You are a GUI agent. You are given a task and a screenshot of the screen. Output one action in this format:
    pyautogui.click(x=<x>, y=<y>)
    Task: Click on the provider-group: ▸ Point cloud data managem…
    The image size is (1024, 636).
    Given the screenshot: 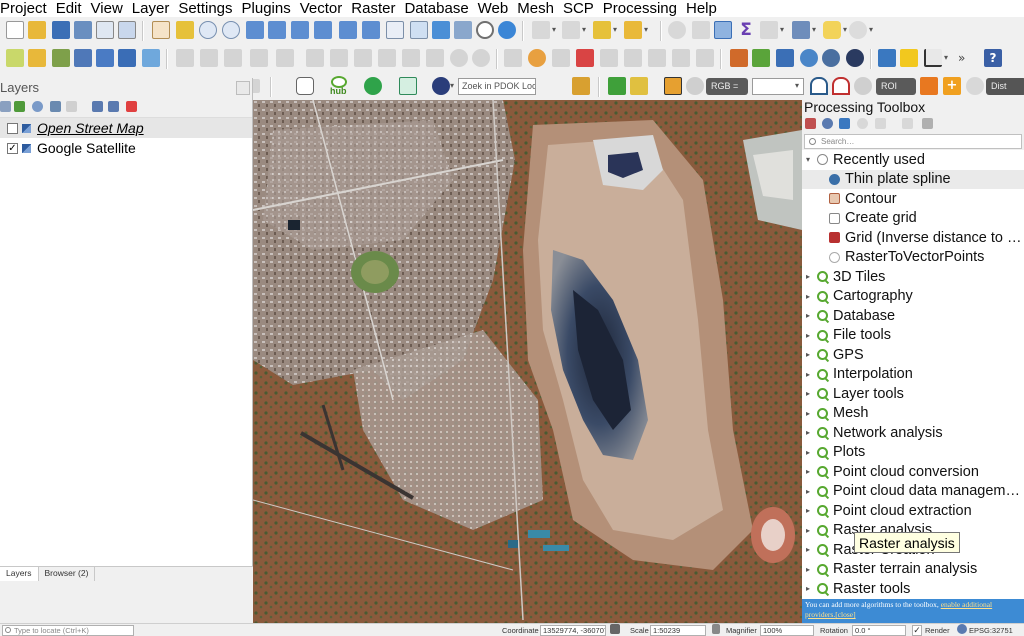 What is the action you would take?
    pyautogui.click(x=913, y=492)
    